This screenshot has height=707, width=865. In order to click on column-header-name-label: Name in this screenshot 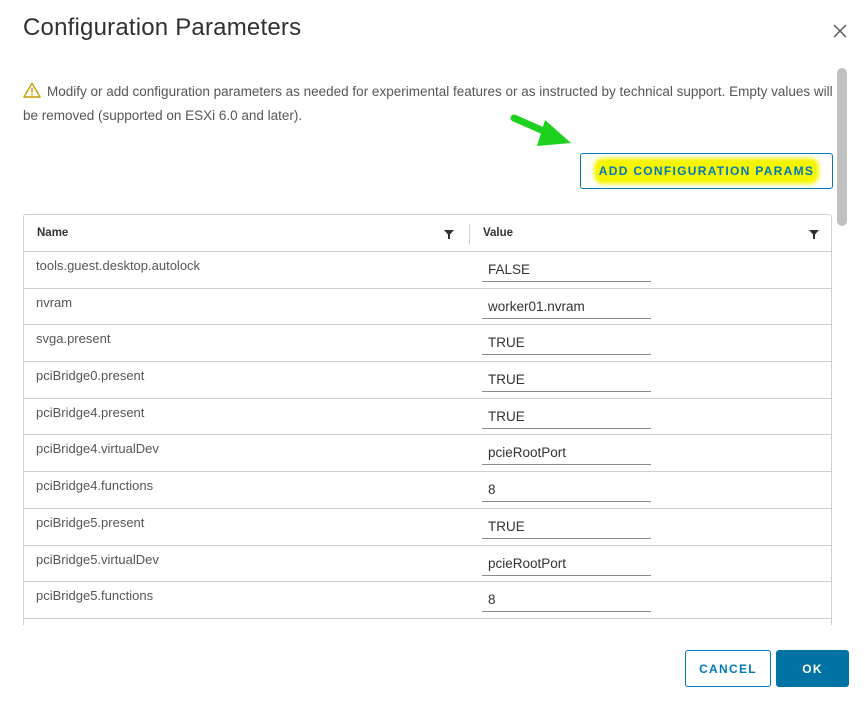, I will do `click(53, 233)`.